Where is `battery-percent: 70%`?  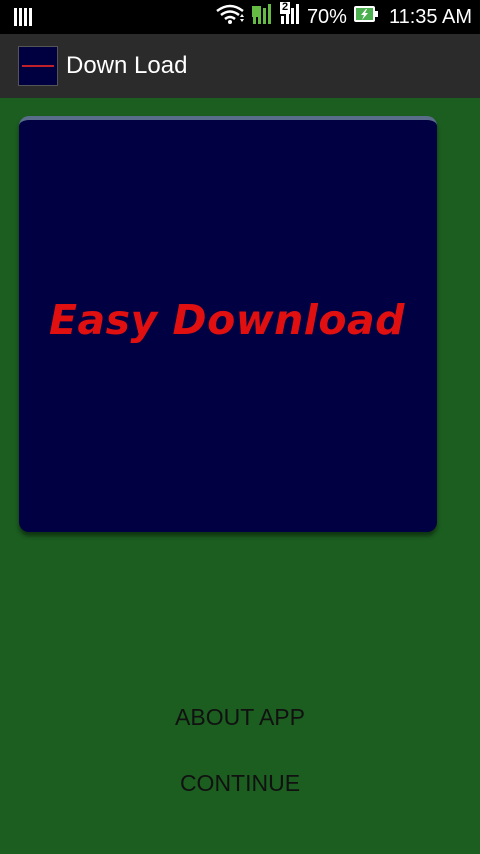 battery-percent: 70% is located at coordinates (326, 16).